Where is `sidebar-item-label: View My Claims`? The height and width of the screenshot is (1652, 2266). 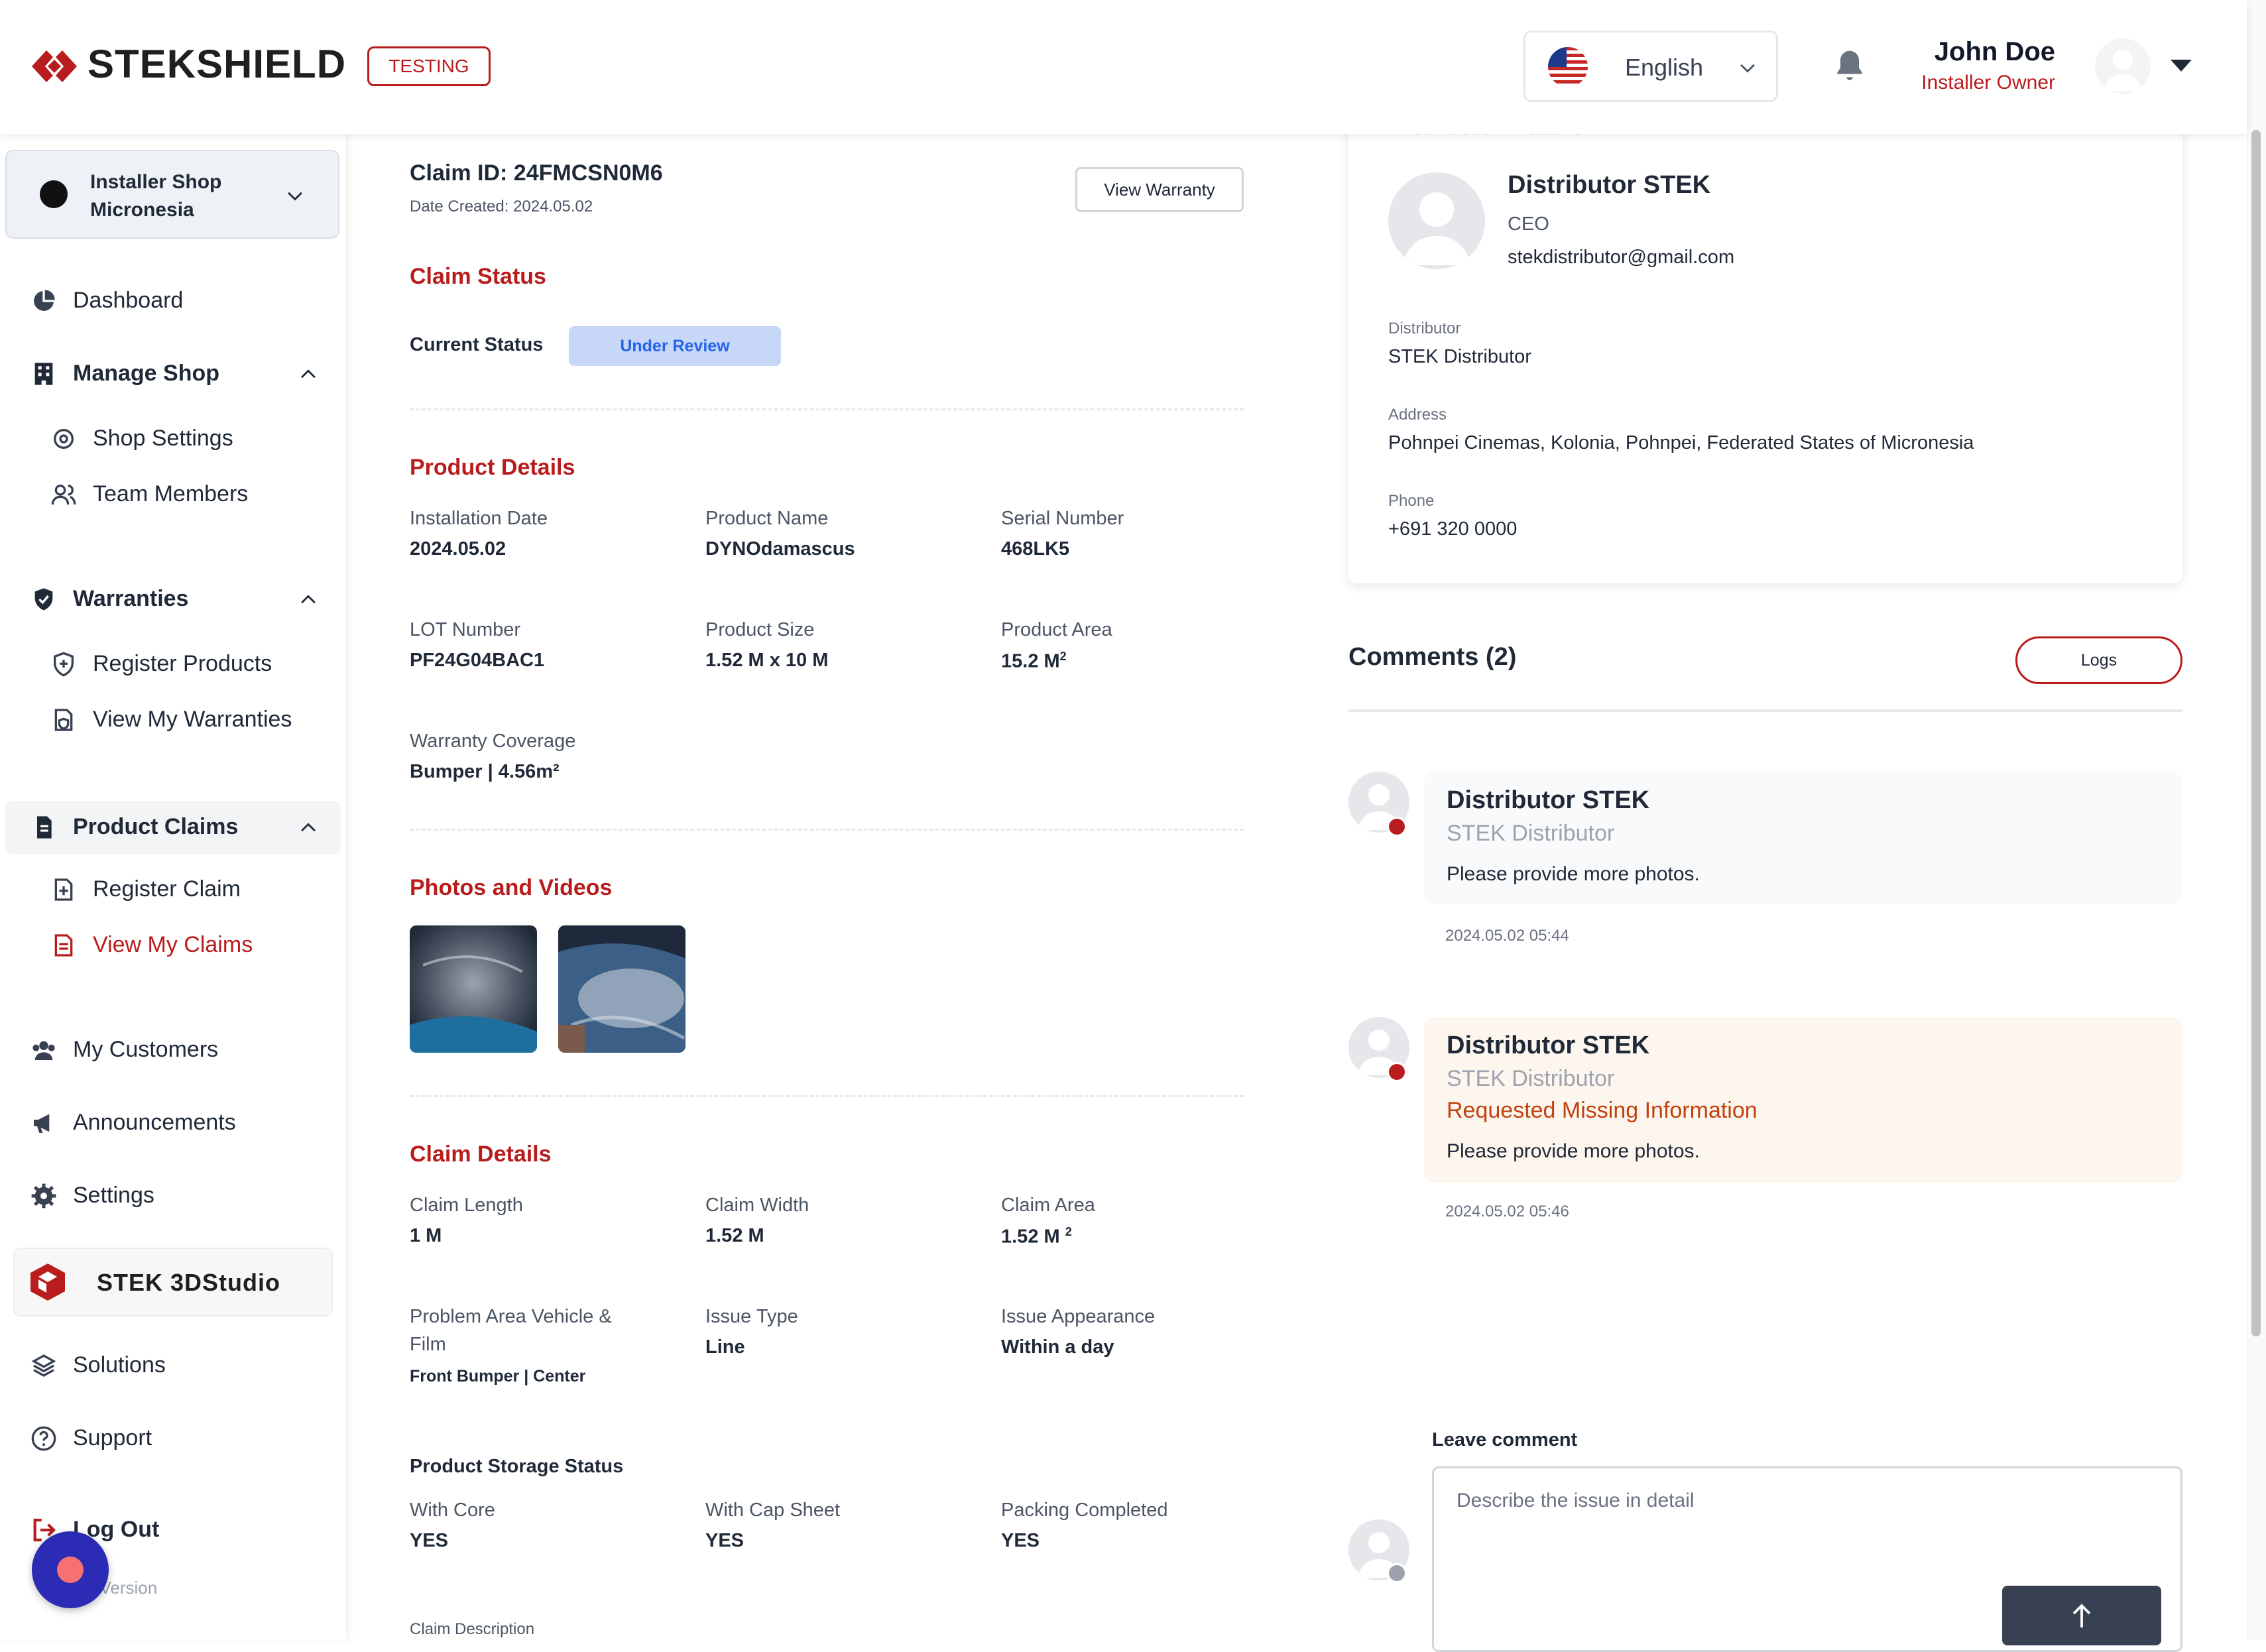
sidebar-item-label: View My Claims is located at coordinates (173, 944).